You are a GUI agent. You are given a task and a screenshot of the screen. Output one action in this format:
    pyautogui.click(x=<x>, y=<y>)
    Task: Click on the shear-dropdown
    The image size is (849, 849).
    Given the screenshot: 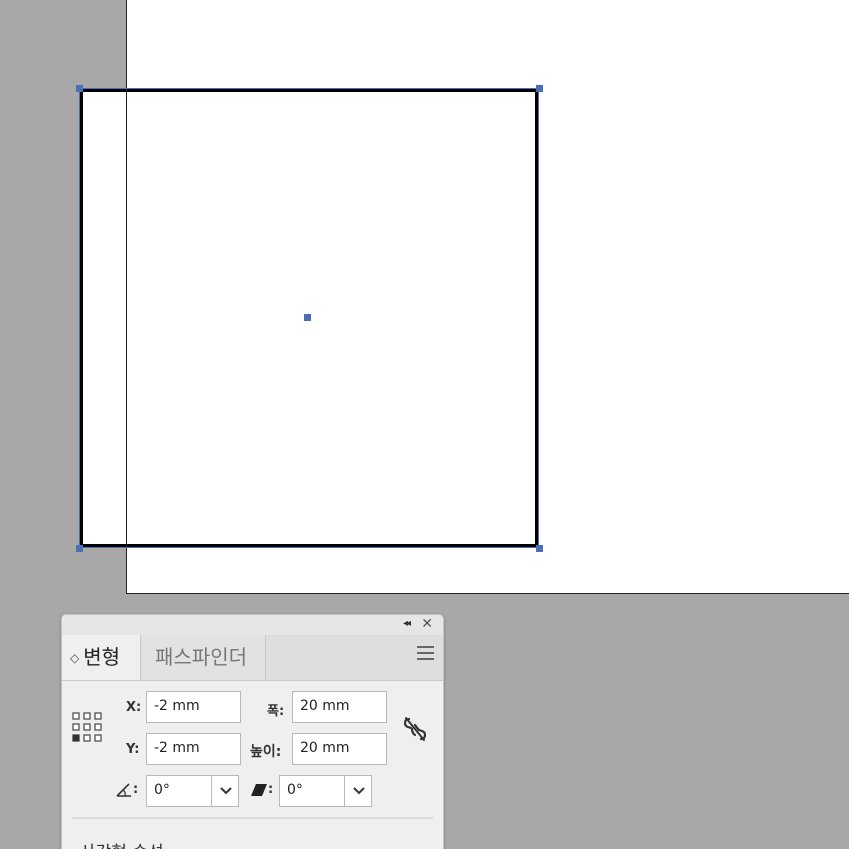 What is the action you would take?
    pyautogui.click(x=358, y=791)
    